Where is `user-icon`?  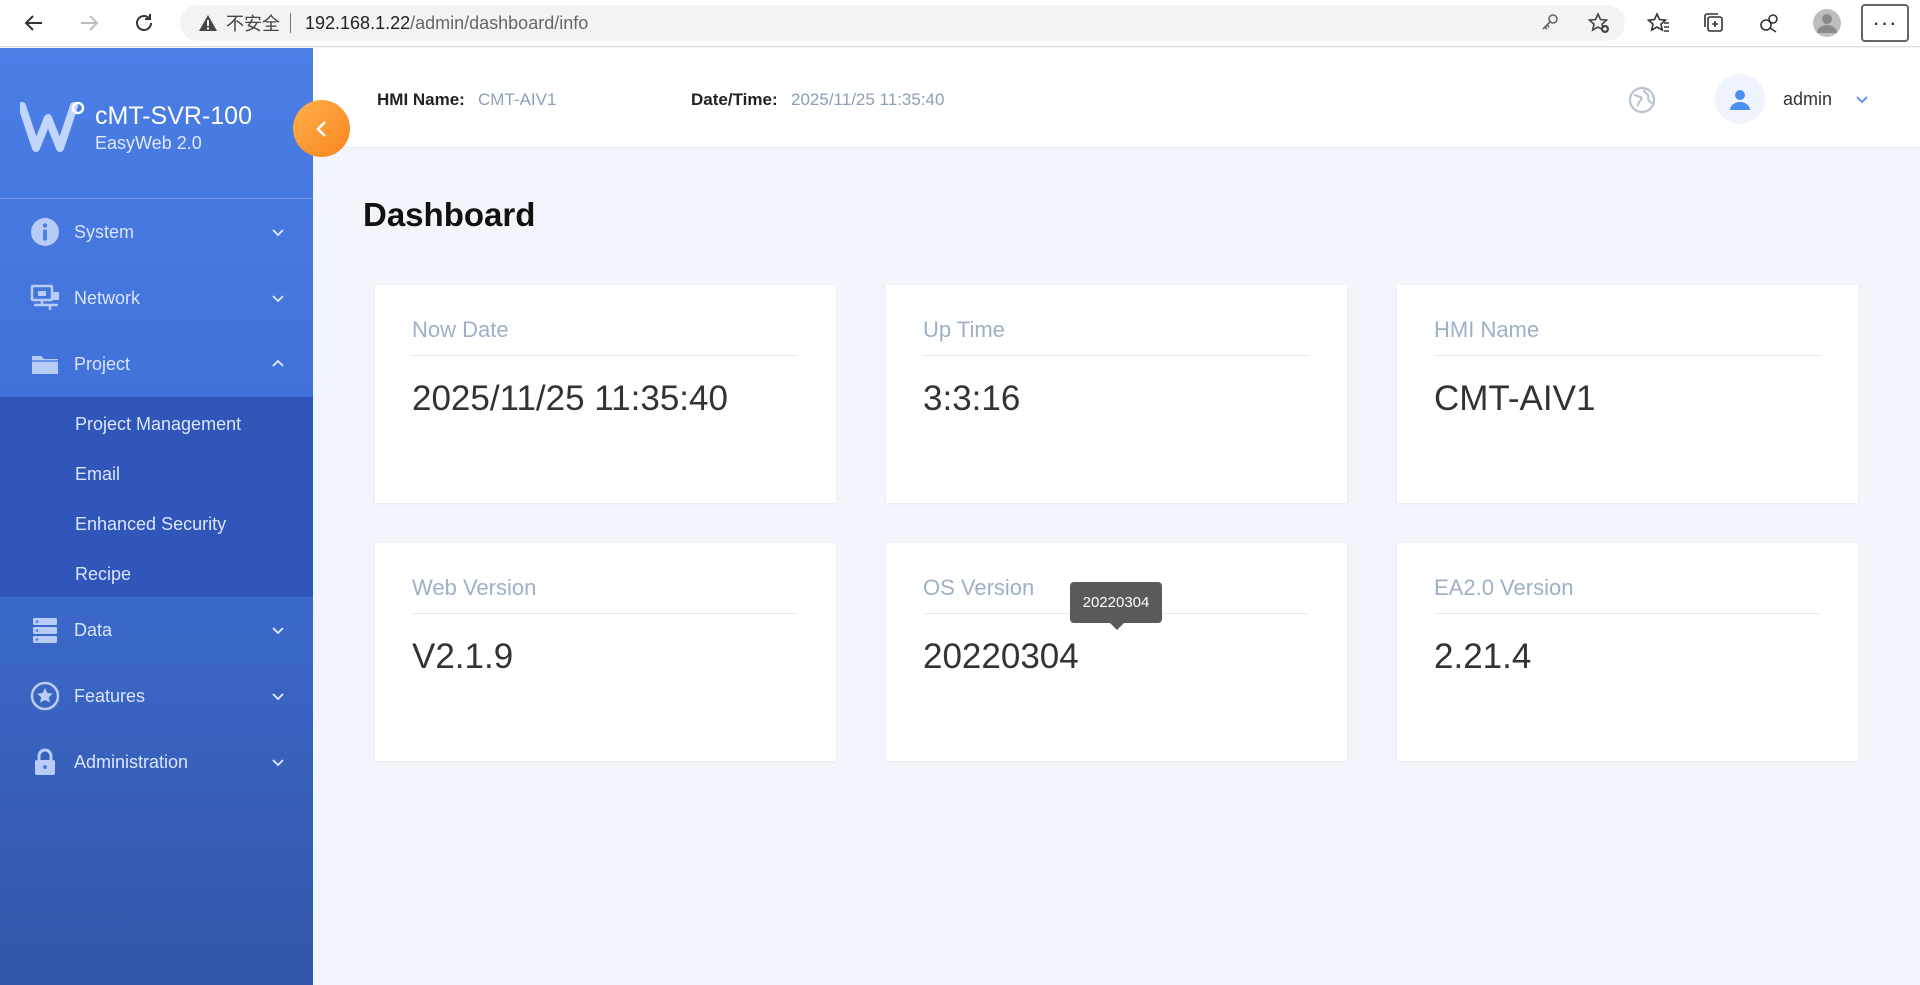
user-icon is located at coordinates (1740, 100).